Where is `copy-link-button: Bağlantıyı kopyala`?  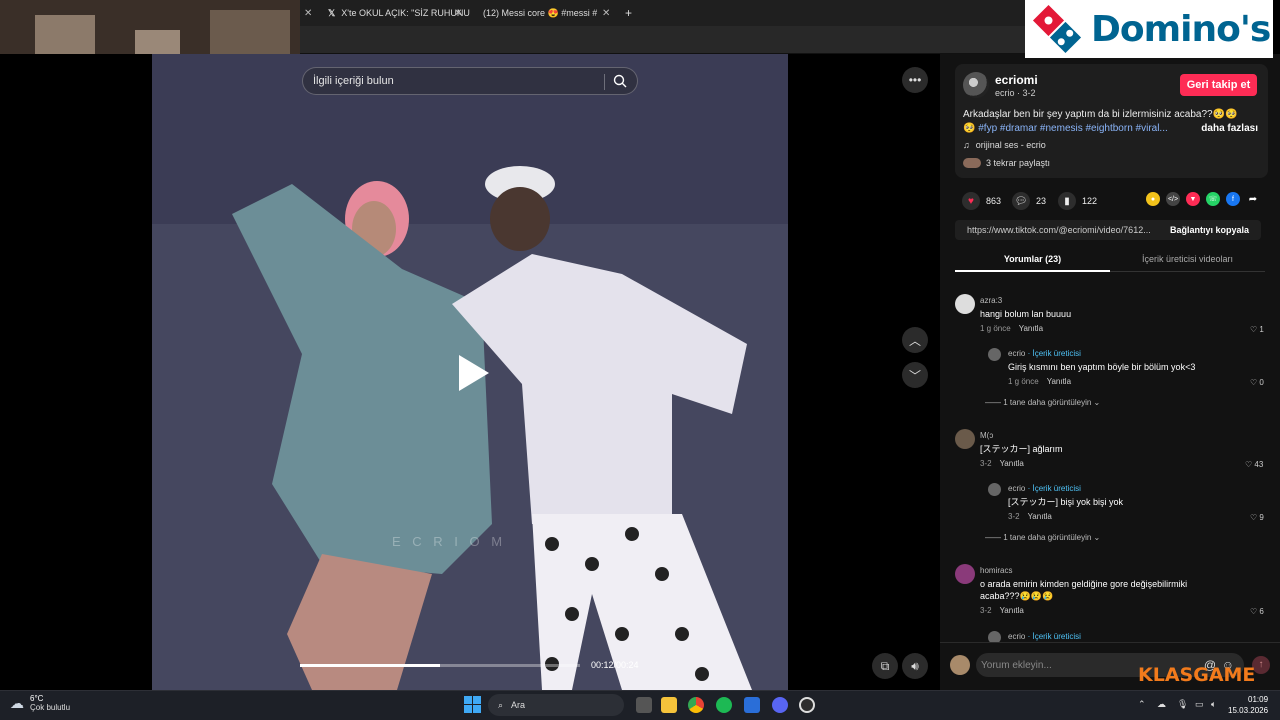
copy-link-button: Bağlantıyı kopyala is located at coordinates (1209, 230).